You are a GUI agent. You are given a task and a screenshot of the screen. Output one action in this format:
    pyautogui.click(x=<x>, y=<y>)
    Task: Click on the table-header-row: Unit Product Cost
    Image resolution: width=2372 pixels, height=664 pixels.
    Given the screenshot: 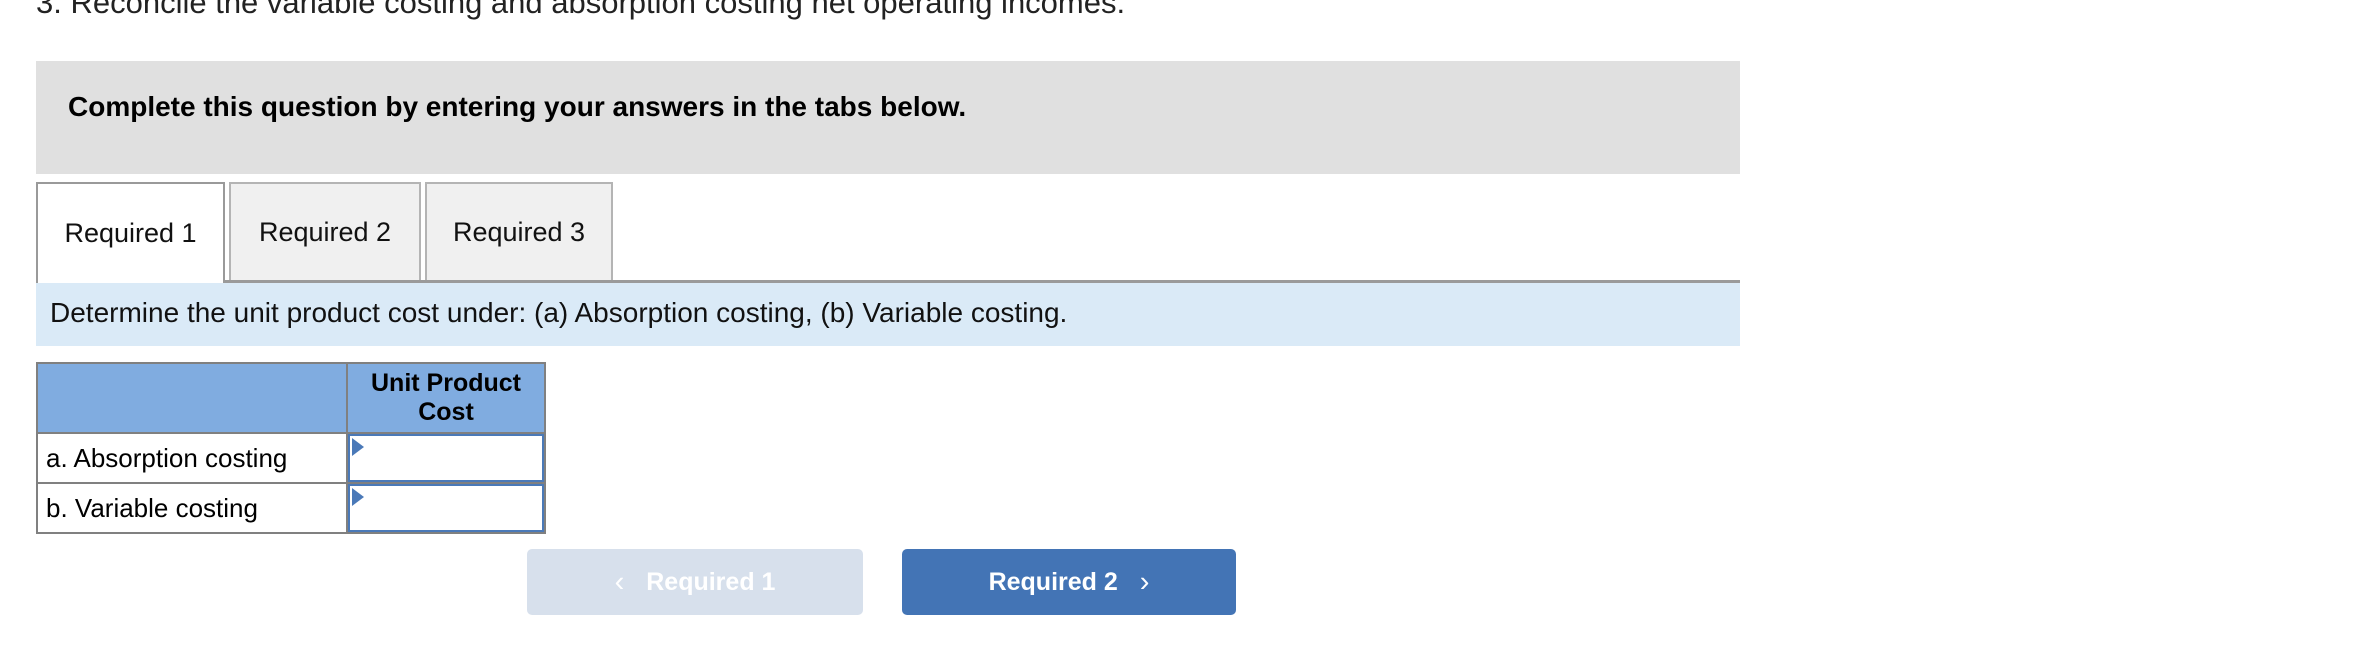 What is the action you would take?
    pyautogui.click(x=291, y=398)
    